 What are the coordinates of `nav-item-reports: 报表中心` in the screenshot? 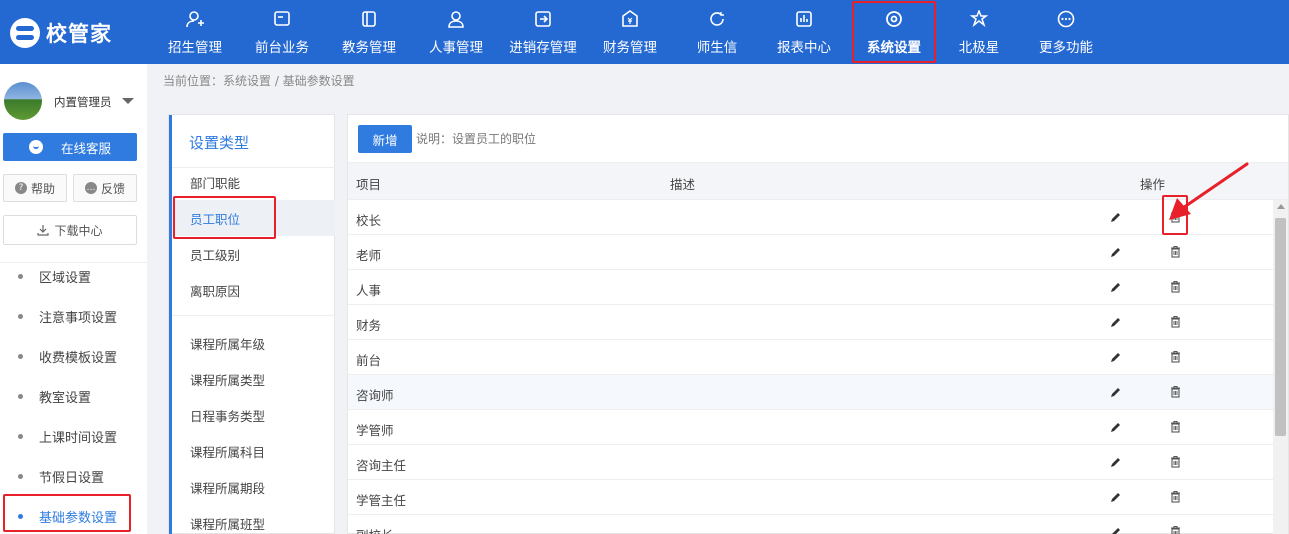 It's located at (804, 32).